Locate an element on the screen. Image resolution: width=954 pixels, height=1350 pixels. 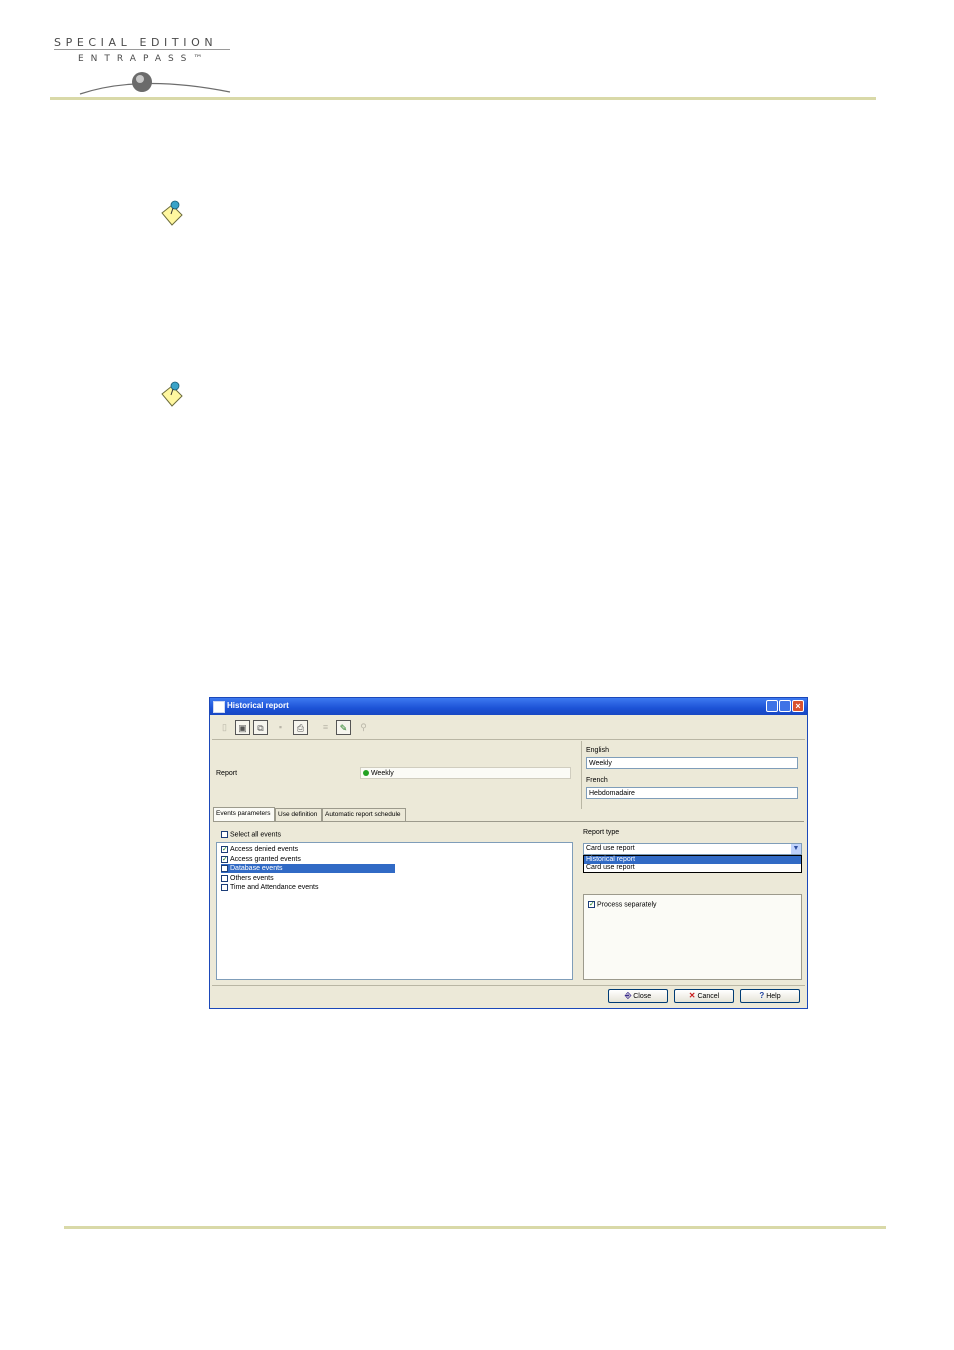
chevron-down-icon: ▼ is located at coordinates (796, 849).